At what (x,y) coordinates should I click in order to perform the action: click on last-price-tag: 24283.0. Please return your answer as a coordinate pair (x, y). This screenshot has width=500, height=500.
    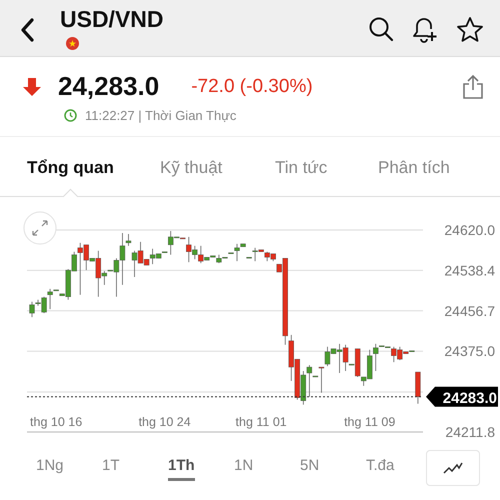
    Looking at the image, I should click on (462, 396).